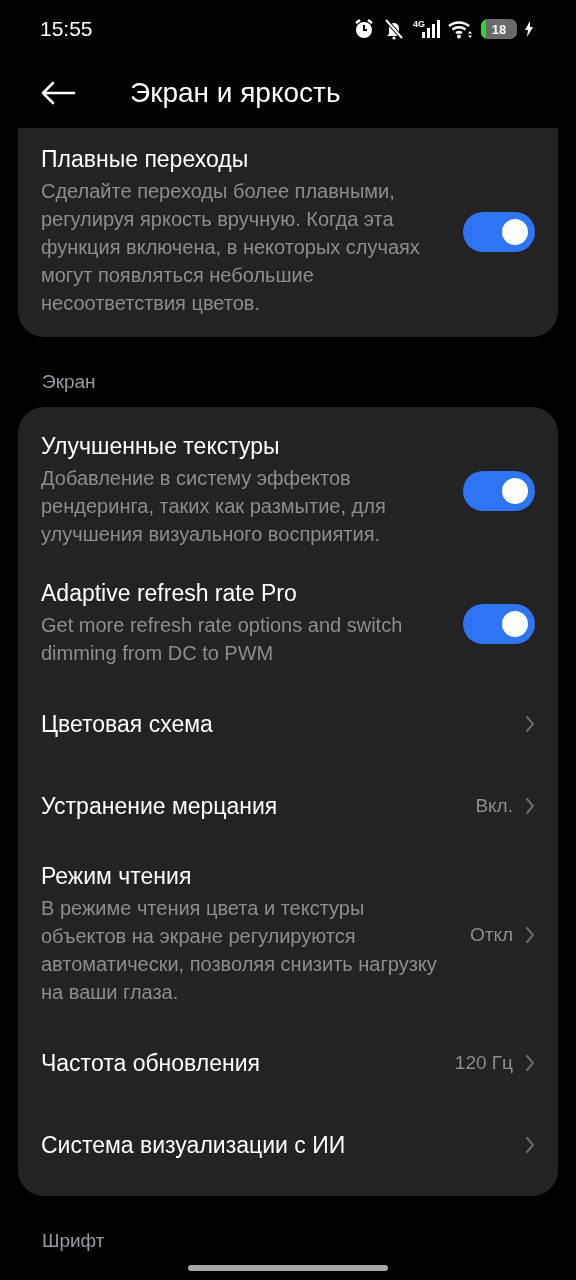 The width and height of the screenshot is (576, 1280). What do you see at coordinates (288, 806) in the screenshot?
I see `setting-row: Устранение мерцания Вкл.` at bounding box center [288, 806].